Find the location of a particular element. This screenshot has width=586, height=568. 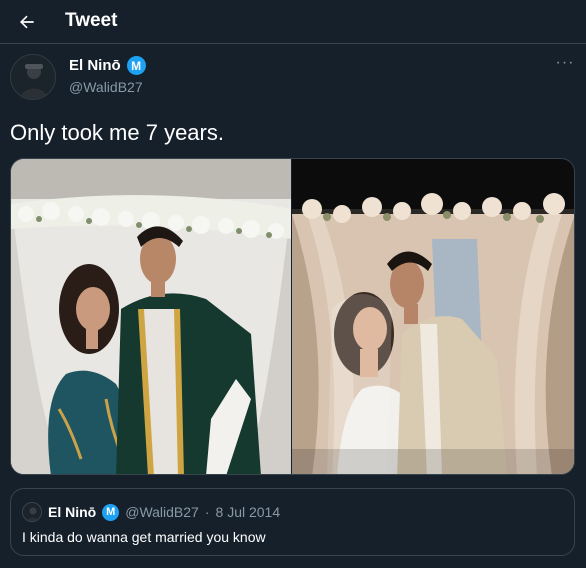

tweet-text: Only took me 7 years. is located at coordinates (117, 132).